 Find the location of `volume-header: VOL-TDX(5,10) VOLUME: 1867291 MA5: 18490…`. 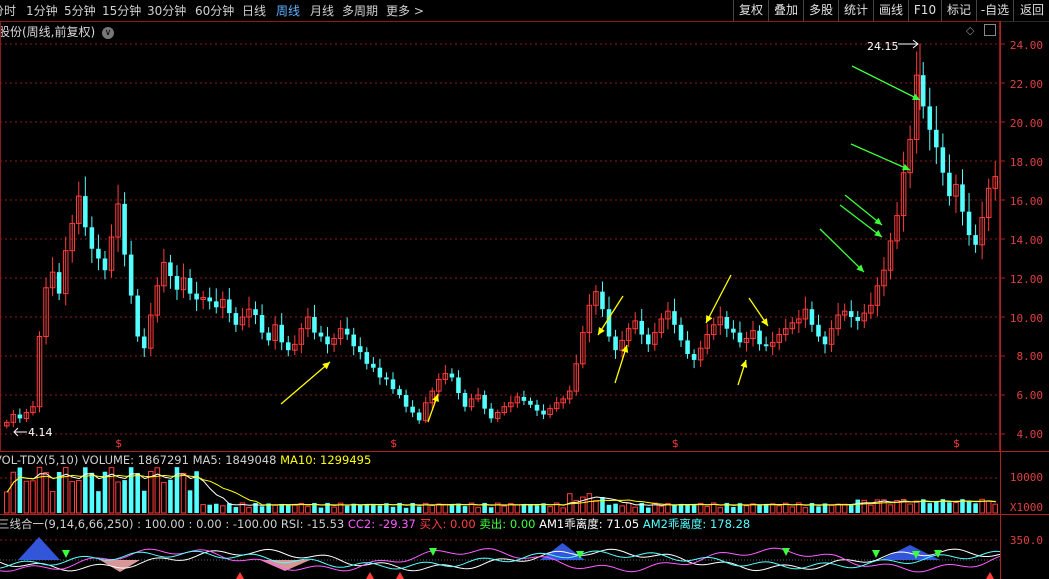

volume-header: VOL-TDX(5,10) VOLUME: 1867291 MA5: 18490… is located at coordinates (185, 460).